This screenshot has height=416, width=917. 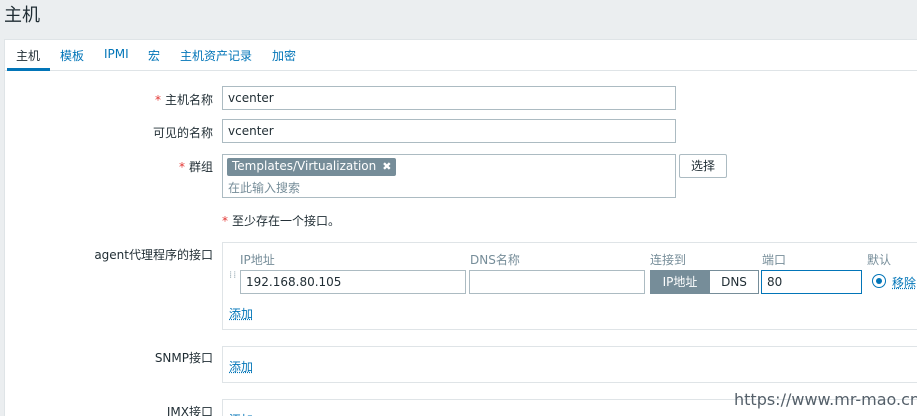 What do you see at coordinates (264, 187) in the screenshot?
I see `groups-search-placeholder: 在此输入搜索` at bounding box center [264, 187].